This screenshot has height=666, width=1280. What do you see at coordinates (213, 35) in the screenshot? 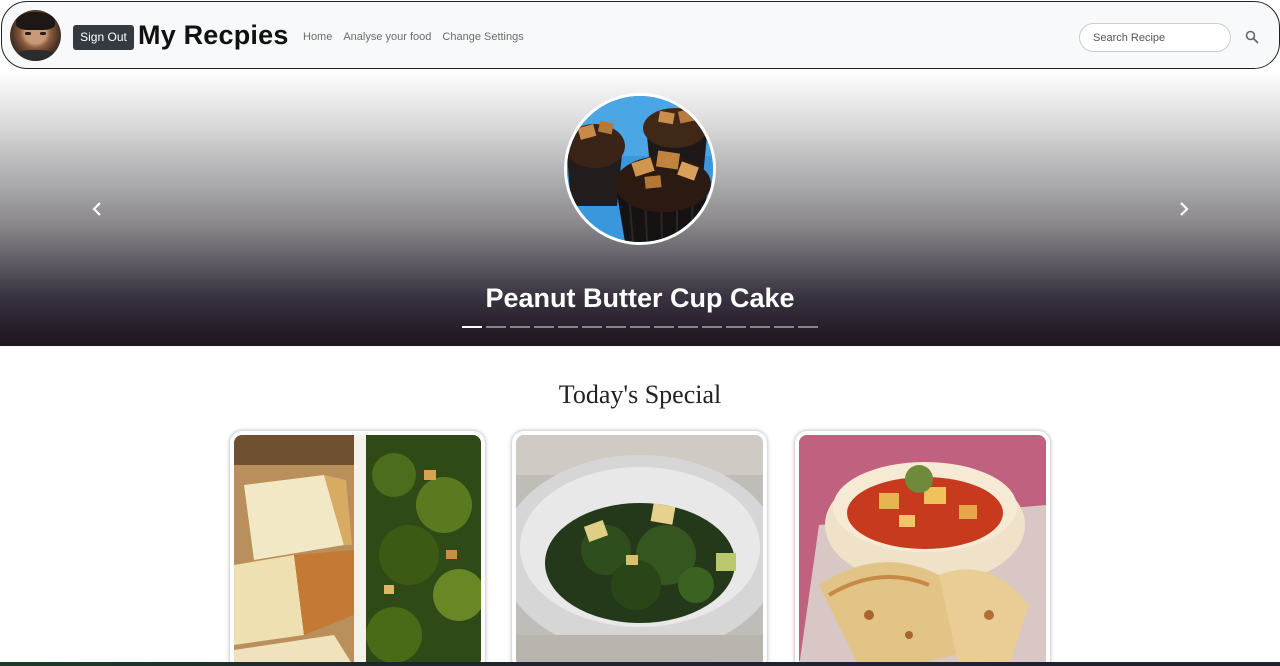
I see `brand-title: My Recpies` at bounding box center [213, 35].